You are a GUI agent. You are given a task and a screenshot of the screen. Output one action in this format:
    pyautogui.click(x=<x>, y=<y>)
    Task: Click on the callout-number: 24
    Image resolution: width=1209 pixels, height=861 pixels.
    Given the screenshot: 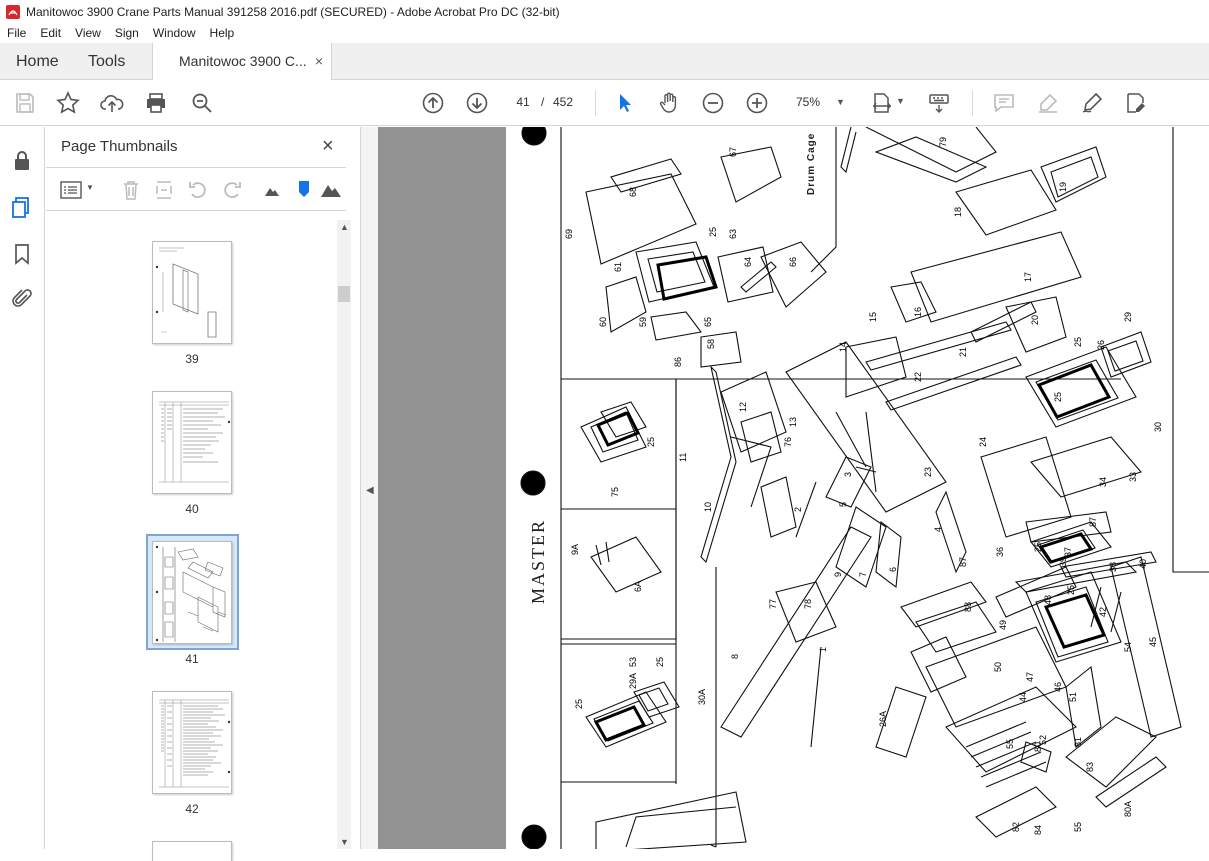 What is the action you would take?
    pyautogui.click(x=983, y=442)
    